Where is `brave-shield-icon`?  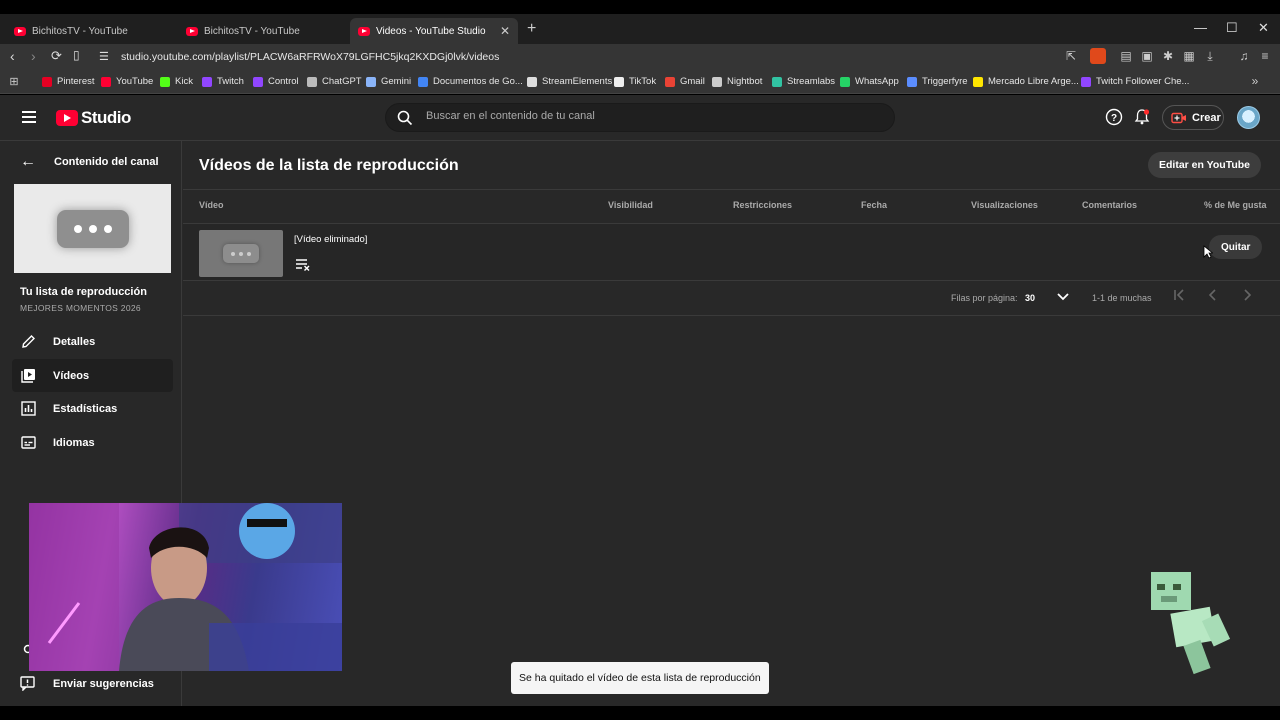
brave-shield-icon is located at coordinates (1098, 56).